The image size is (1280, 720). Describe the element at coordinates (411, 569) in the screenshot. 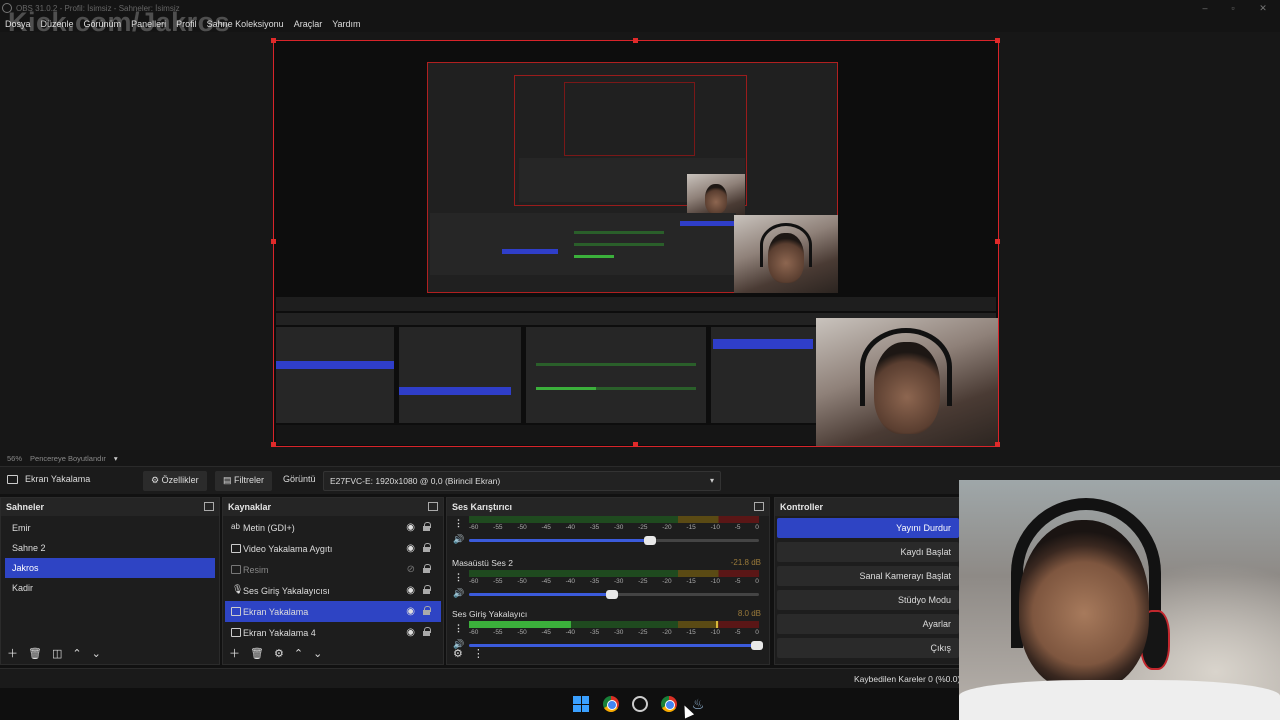

I see `eye-hidden-icon: ⊘` at that location.